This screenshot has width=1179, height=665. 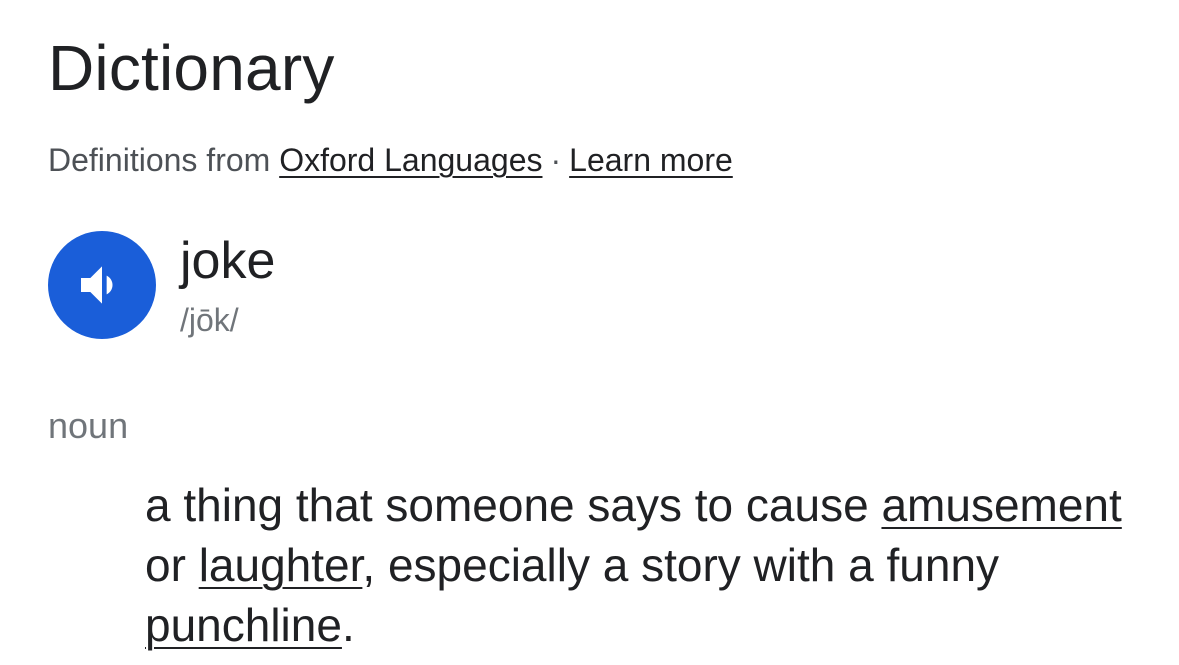 I want to click on definition-segment: or, so click(x=172, y=565).